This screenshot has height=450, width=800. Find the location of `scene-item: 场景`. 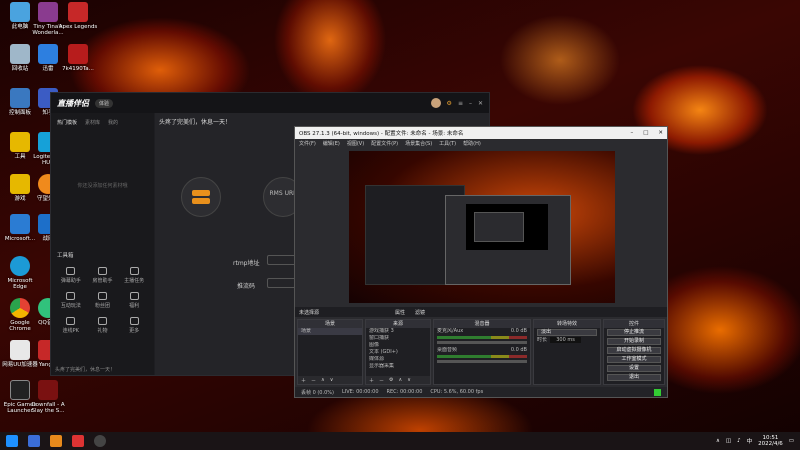

scene-item: 场景 is located at coordinates (330, 331).